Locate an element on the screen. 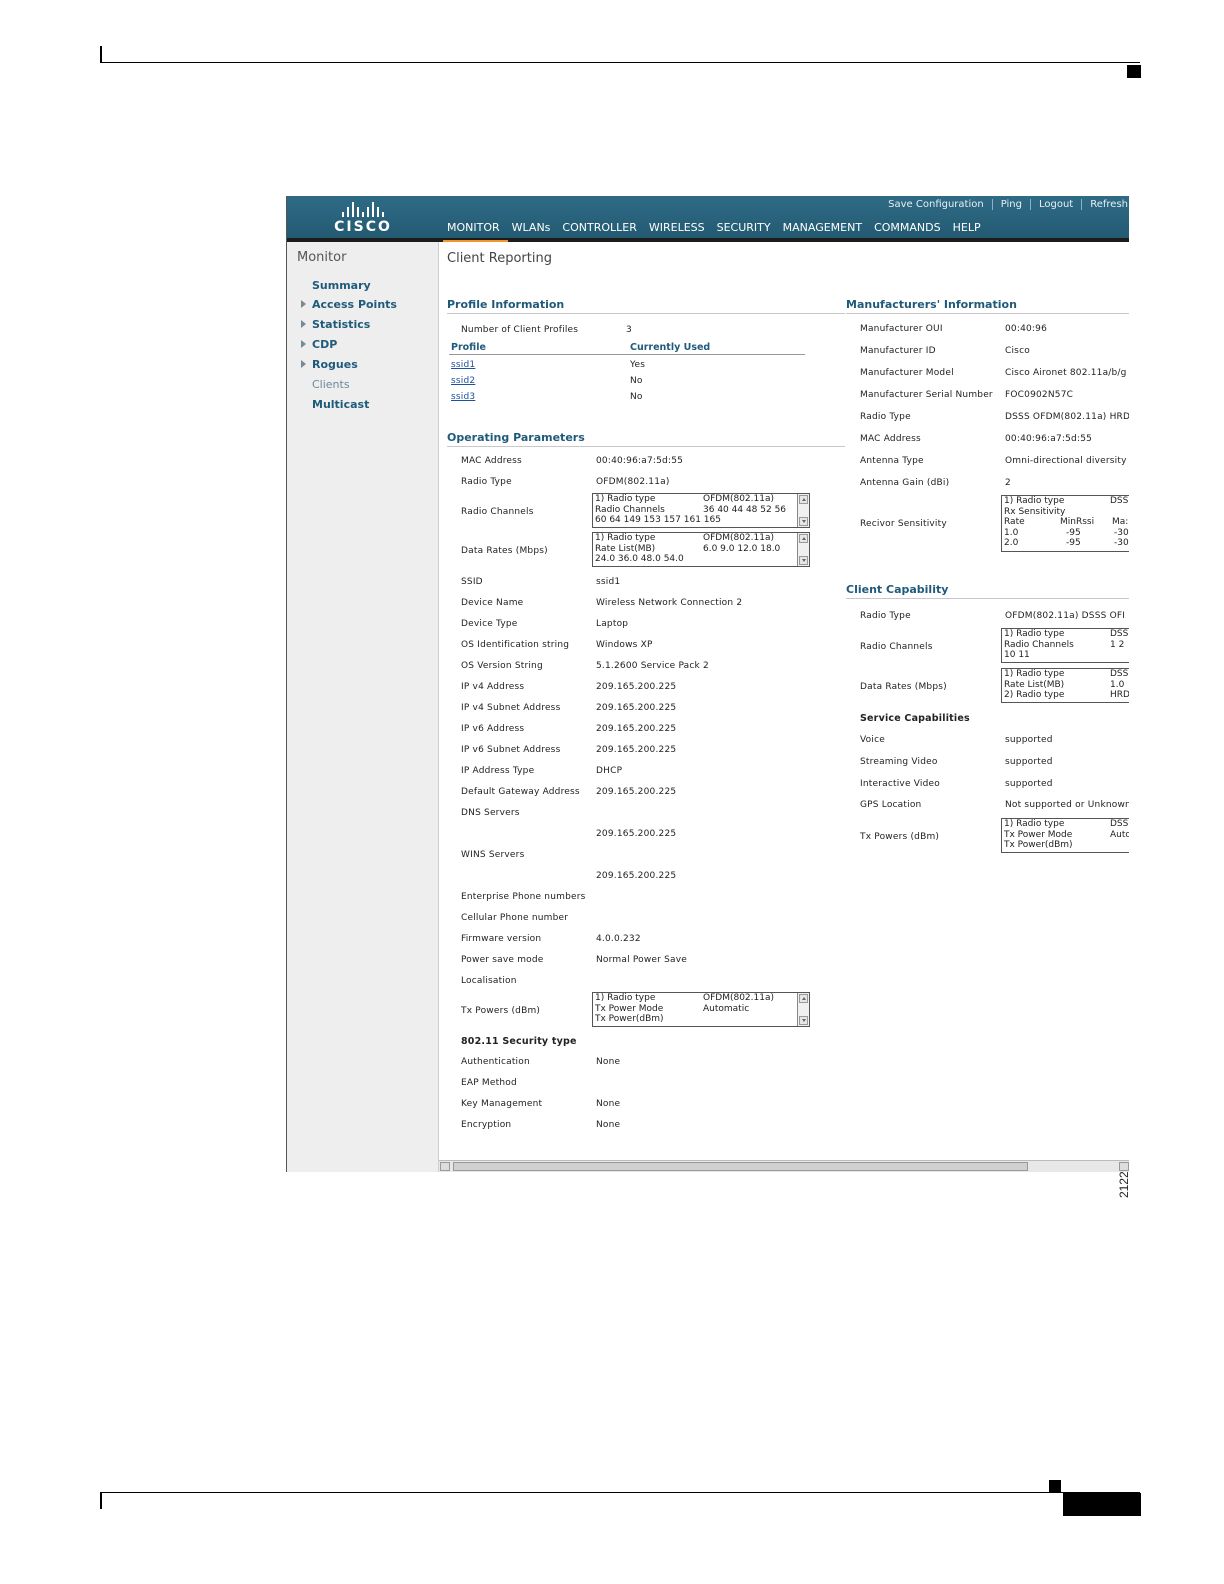 The width and height of the screenshot is (1224, 1584). manufacturer-section-title: Manufacturers' Information is located at coordinates (931, 304).